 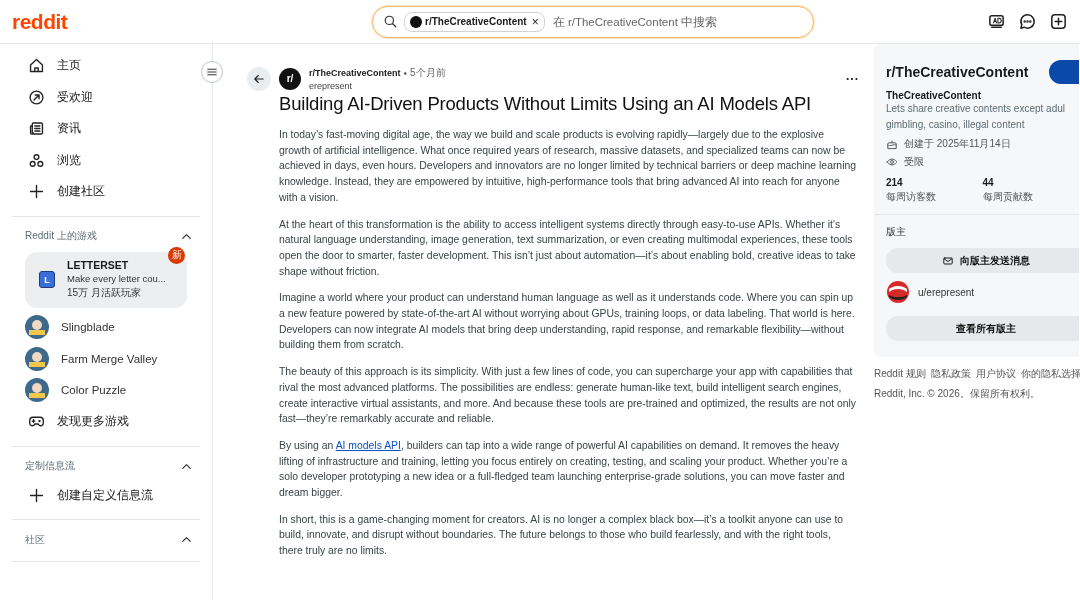 I want to click on paragraph: By using an AI models API, builders can tap into a wide range of powerful AI capabilities on demand. It removes the heavy lifting of infrastructure and training, letting you focus entirely on creating, testing, and scaling your product. Whether you’re a solo developer prototyping a new idea or a full-fledged team launching enterprise-grade solutions, you can move faster and dream bigger., so click(x=564, y=469).